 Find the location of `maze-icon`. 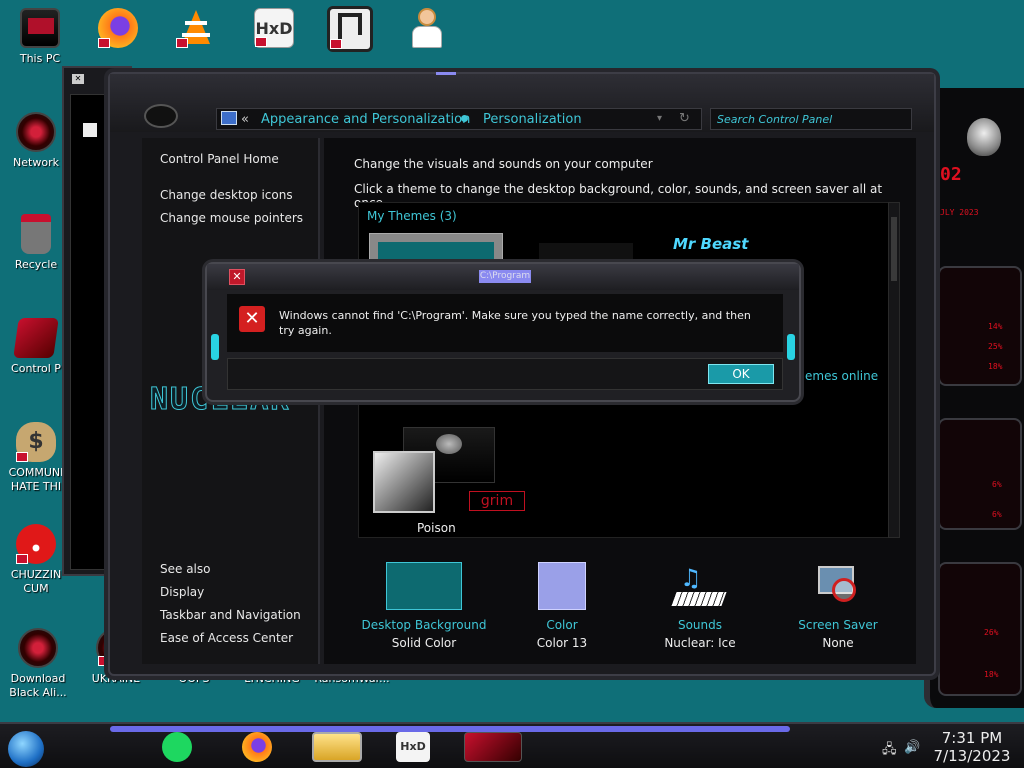

maze-icon is located at coordinates (350, 29).